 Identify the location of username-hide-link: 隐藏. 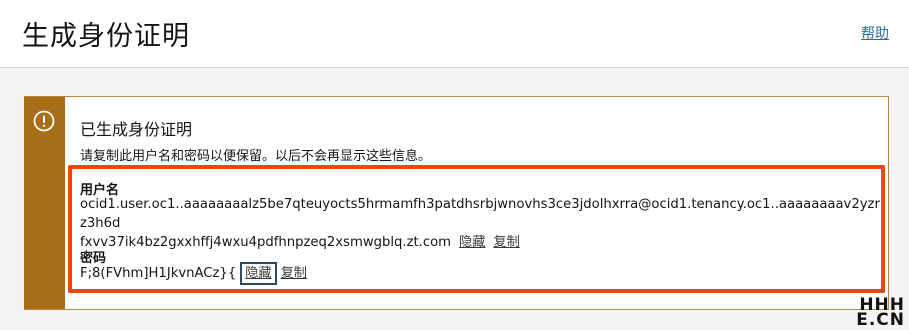
(472, 242).